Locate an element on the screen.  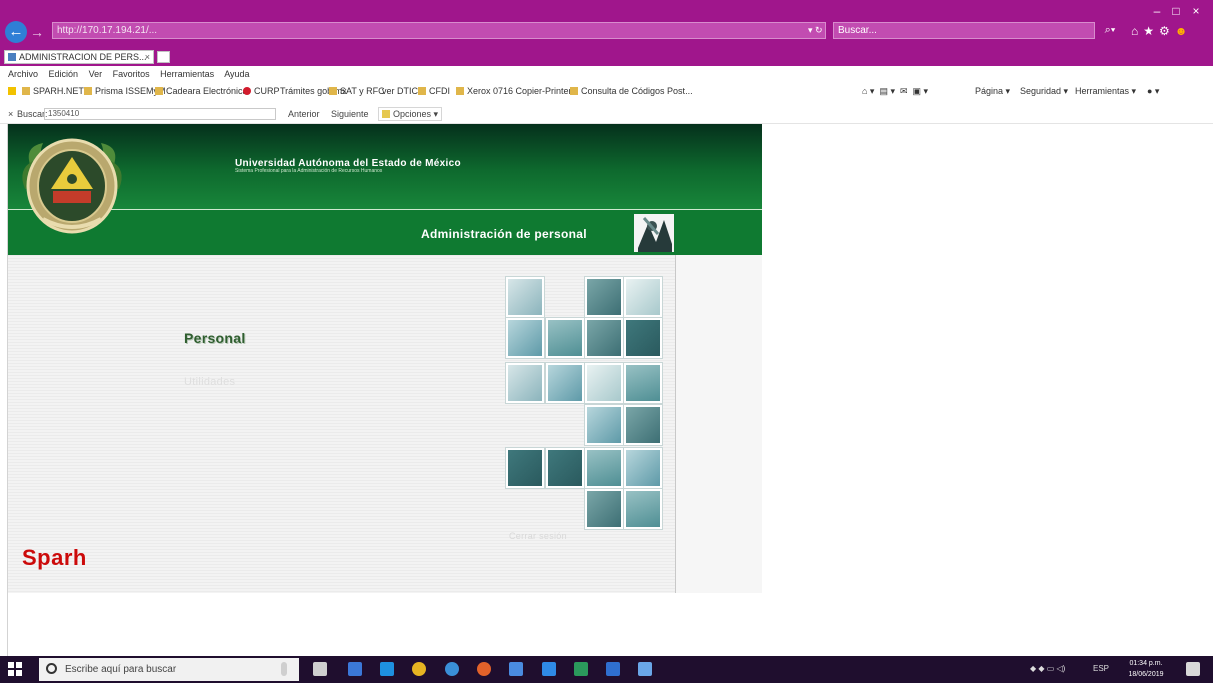
menu-edicion: Edición is located at coordinates (64, 74).